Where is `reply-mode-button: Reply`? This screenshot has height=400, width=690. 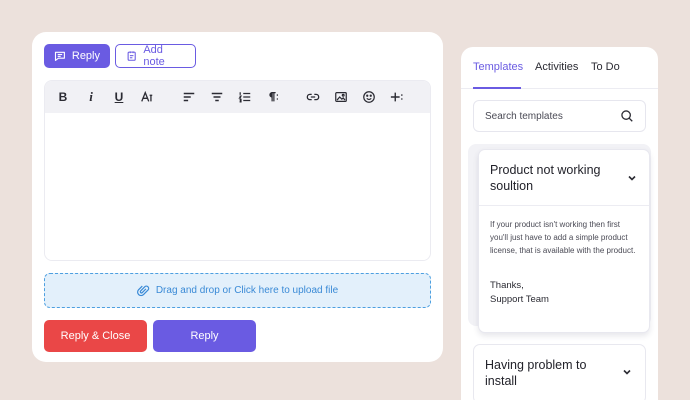 reply-mode-button: Reply is located at coordinates (77, 56).